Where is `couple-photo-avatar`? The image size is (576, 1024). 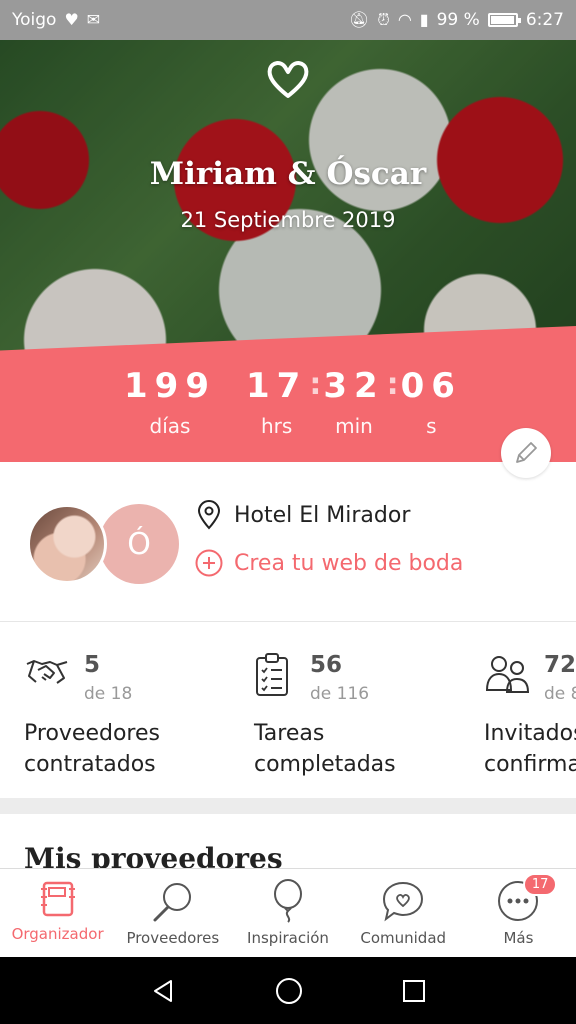 couple-photo-avatar is located at coordinates (67, 544).